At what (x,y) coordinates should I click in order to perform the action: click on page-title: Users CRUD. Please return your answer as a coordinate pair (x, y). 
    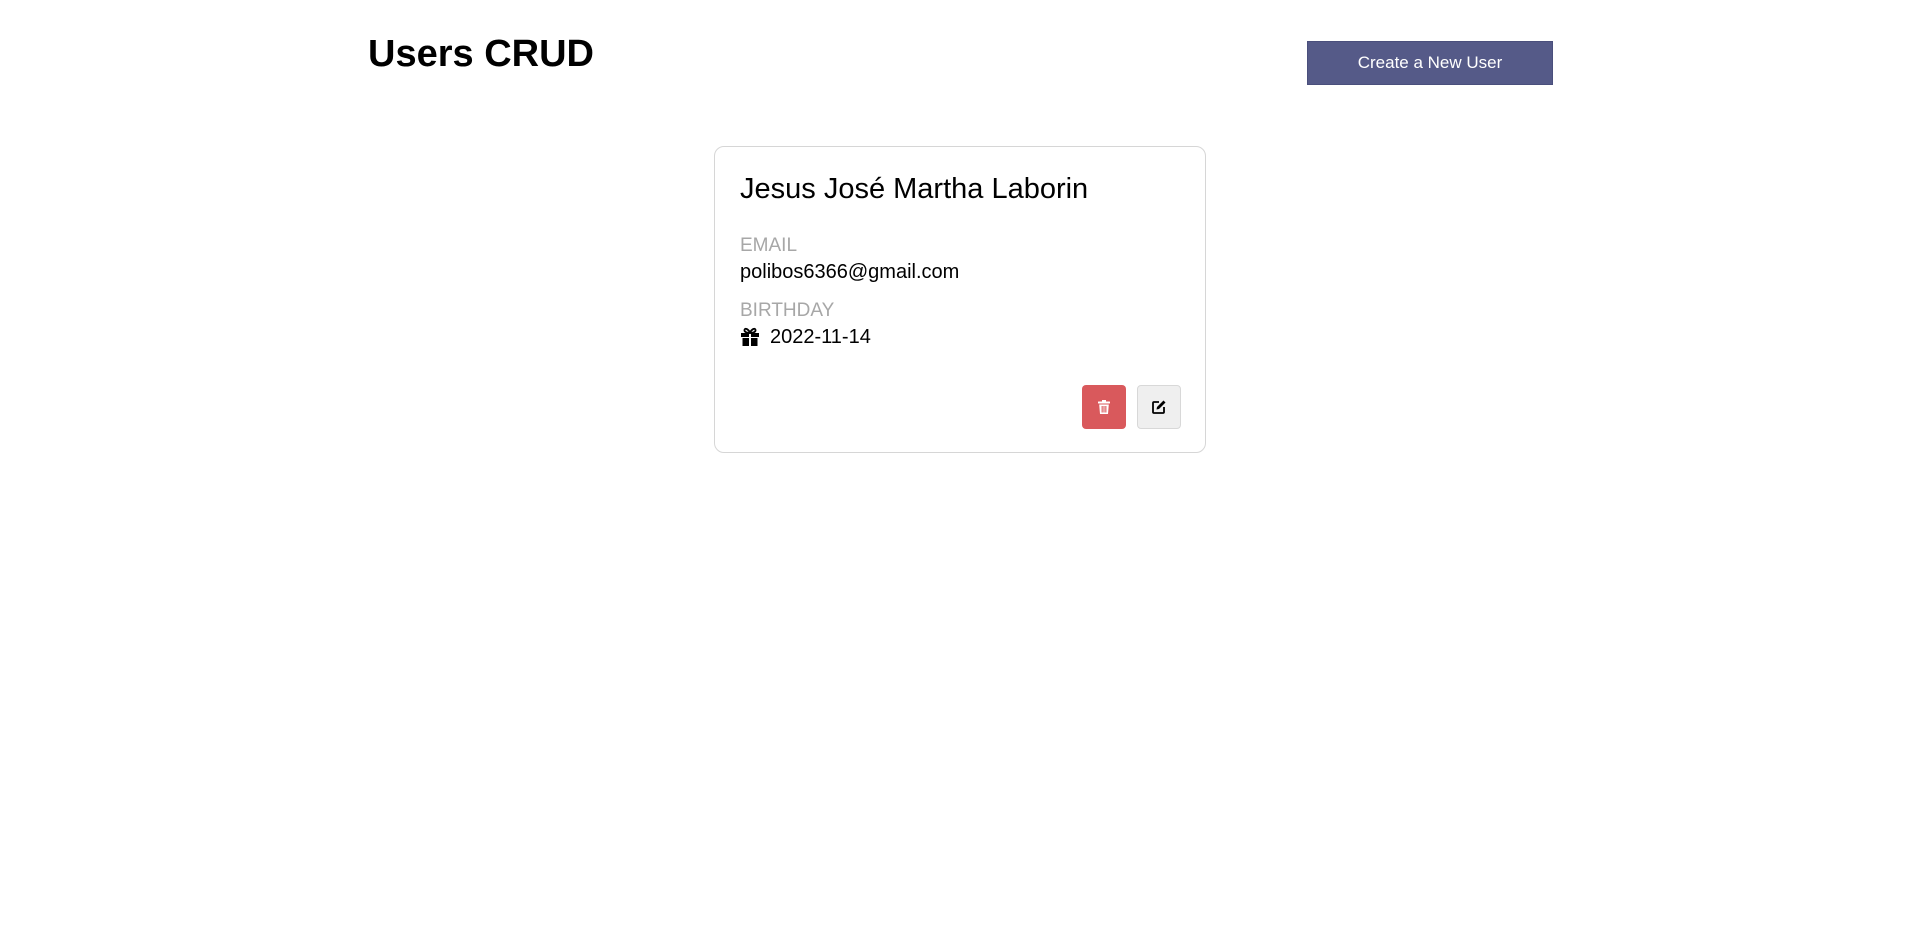
    Looking at the image, I should click on (481, 54).